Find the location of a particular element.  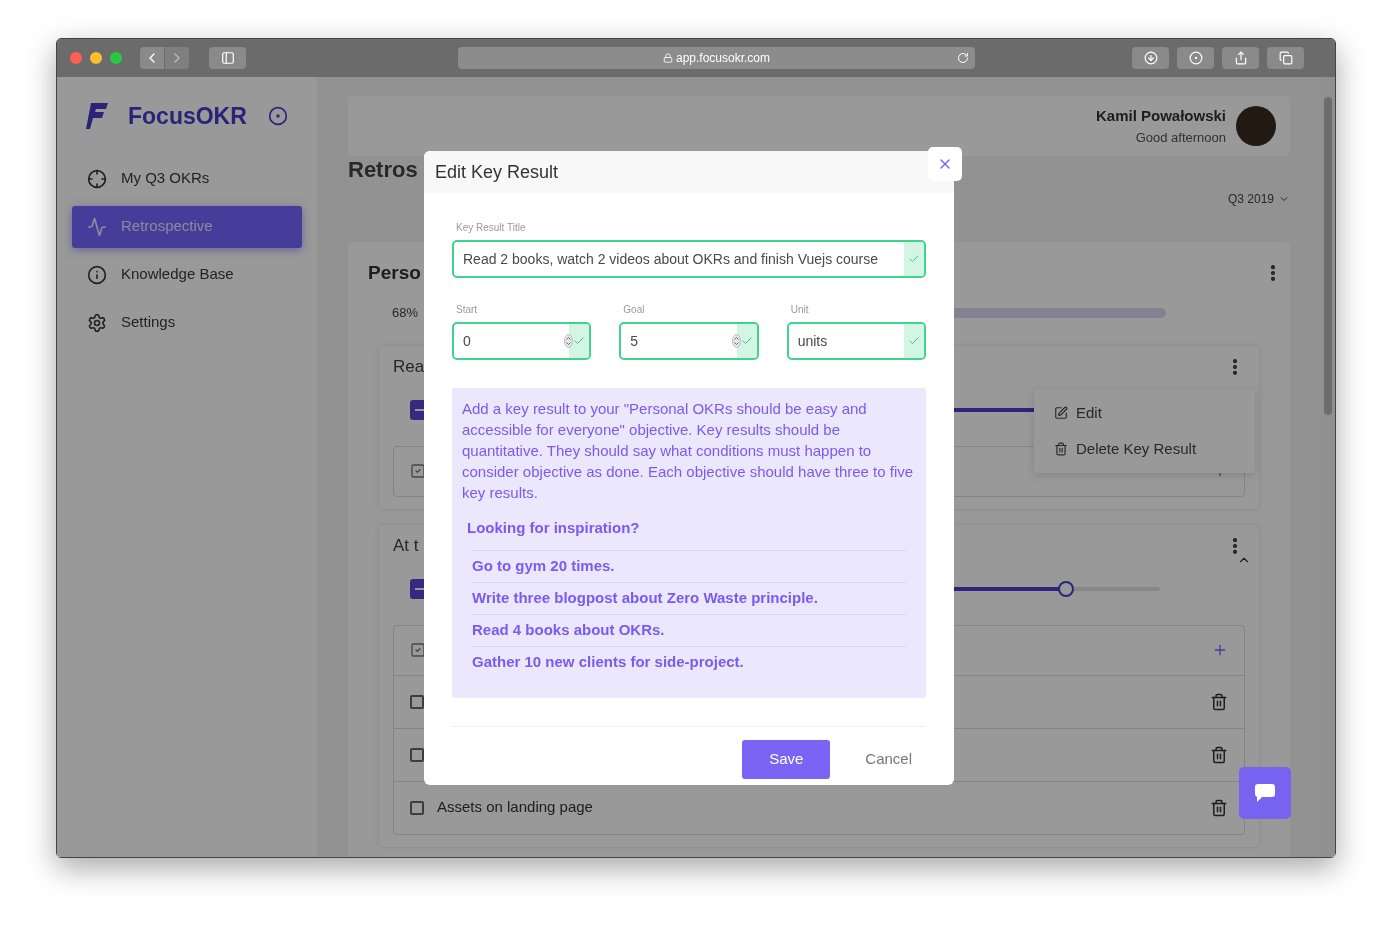

settings-icon is located at coordinates (97, 322).